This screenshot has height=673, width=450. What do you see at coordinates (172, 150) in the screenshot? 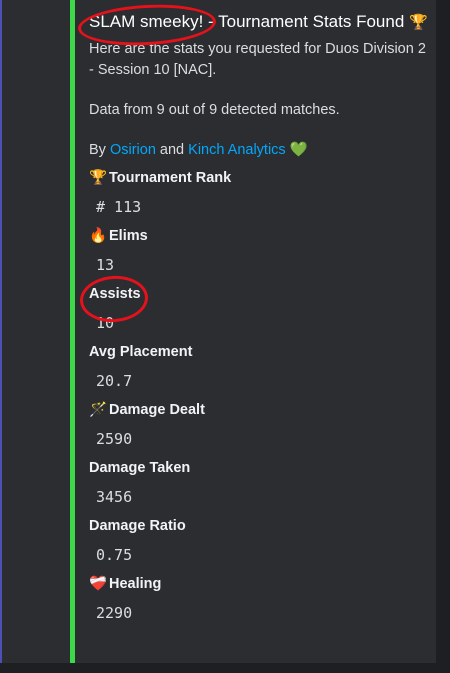
I see `credits-and: and` at bounding box center [172, 150].